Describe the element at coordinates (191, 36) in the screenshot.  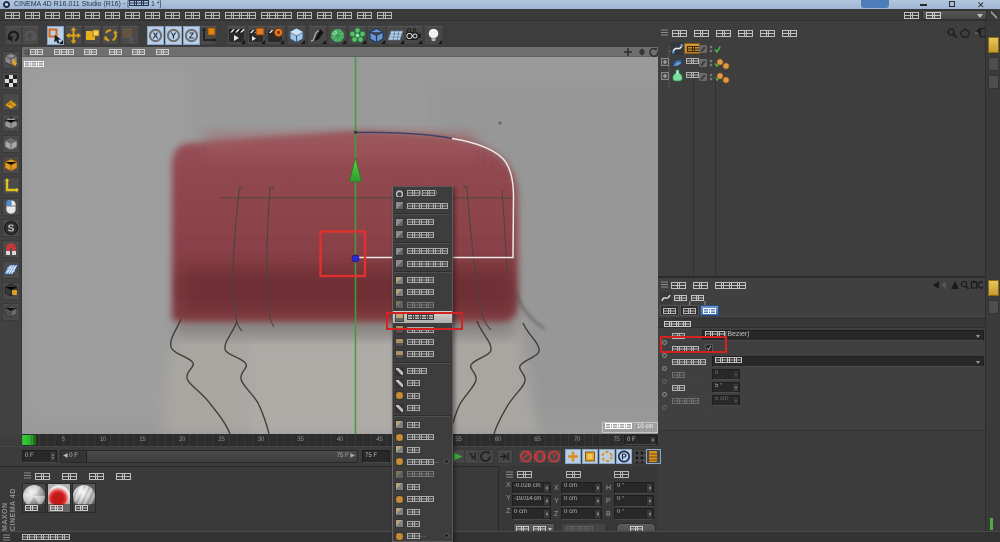
I see `svg-text: Z` at that location.